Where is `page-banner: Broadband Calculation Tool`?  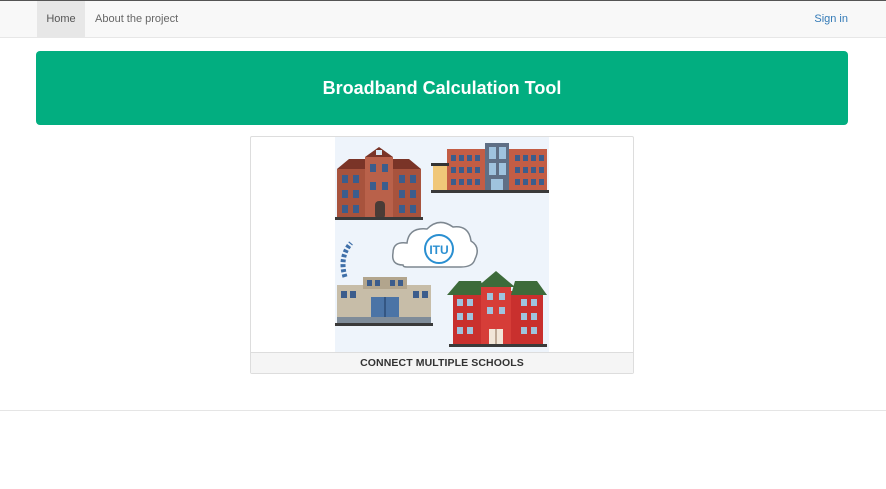 page-banner: Broadband Calculation Tool is located at coordinates (442, 88).